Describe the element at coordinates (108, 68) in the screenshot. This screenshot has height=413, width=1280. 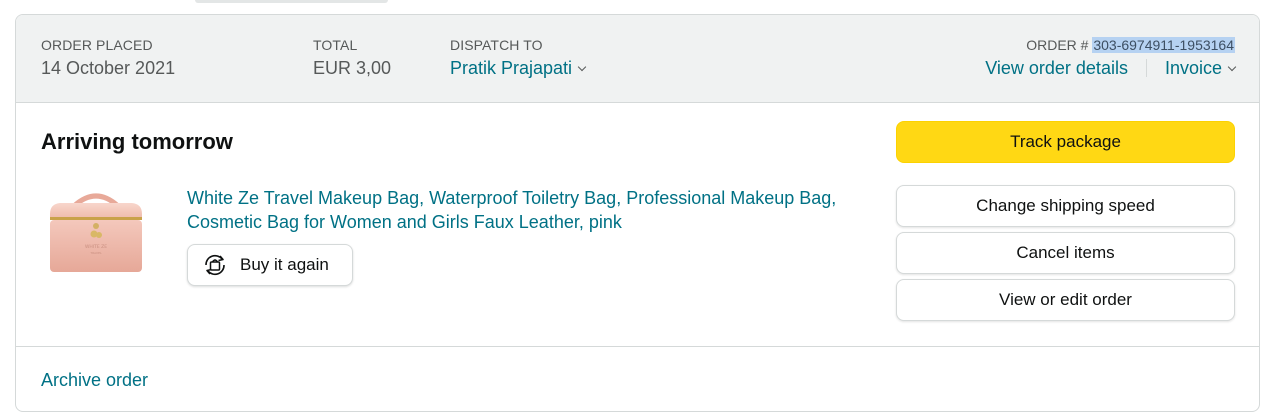
I see `order-placed-date: 14 October 2021` at that location.